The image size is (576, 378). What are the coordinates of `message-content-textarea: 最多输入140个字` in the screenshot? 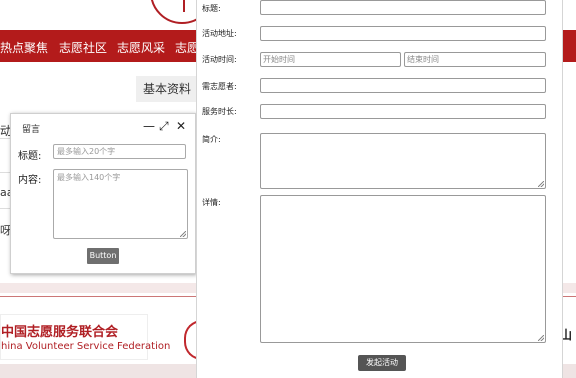 It's located at (120, 204).